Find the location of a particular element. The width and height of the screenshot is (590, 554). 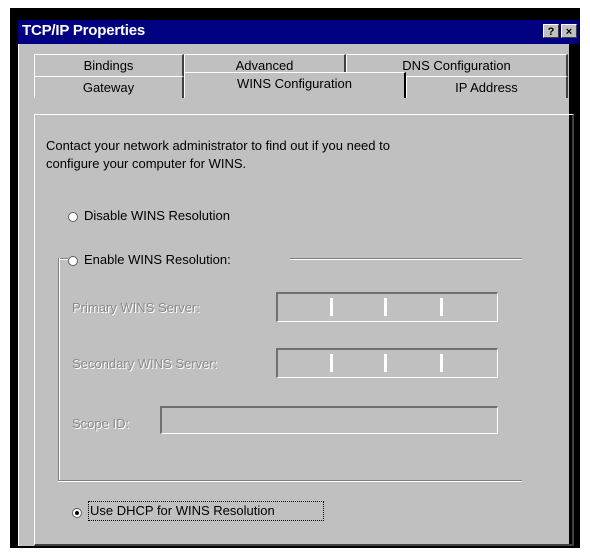

disable-wins-label: Disable WINS Resolution is located at coordinates (157, 215).